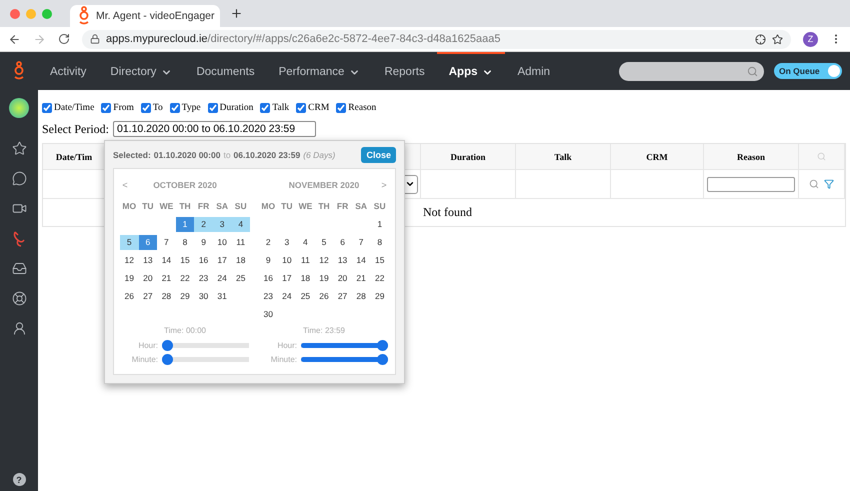 This screenshot has width=850, height=491. Describe the element at coordinates (305, 278) in the screenshot. I see `calendar-day: 18` at that location.